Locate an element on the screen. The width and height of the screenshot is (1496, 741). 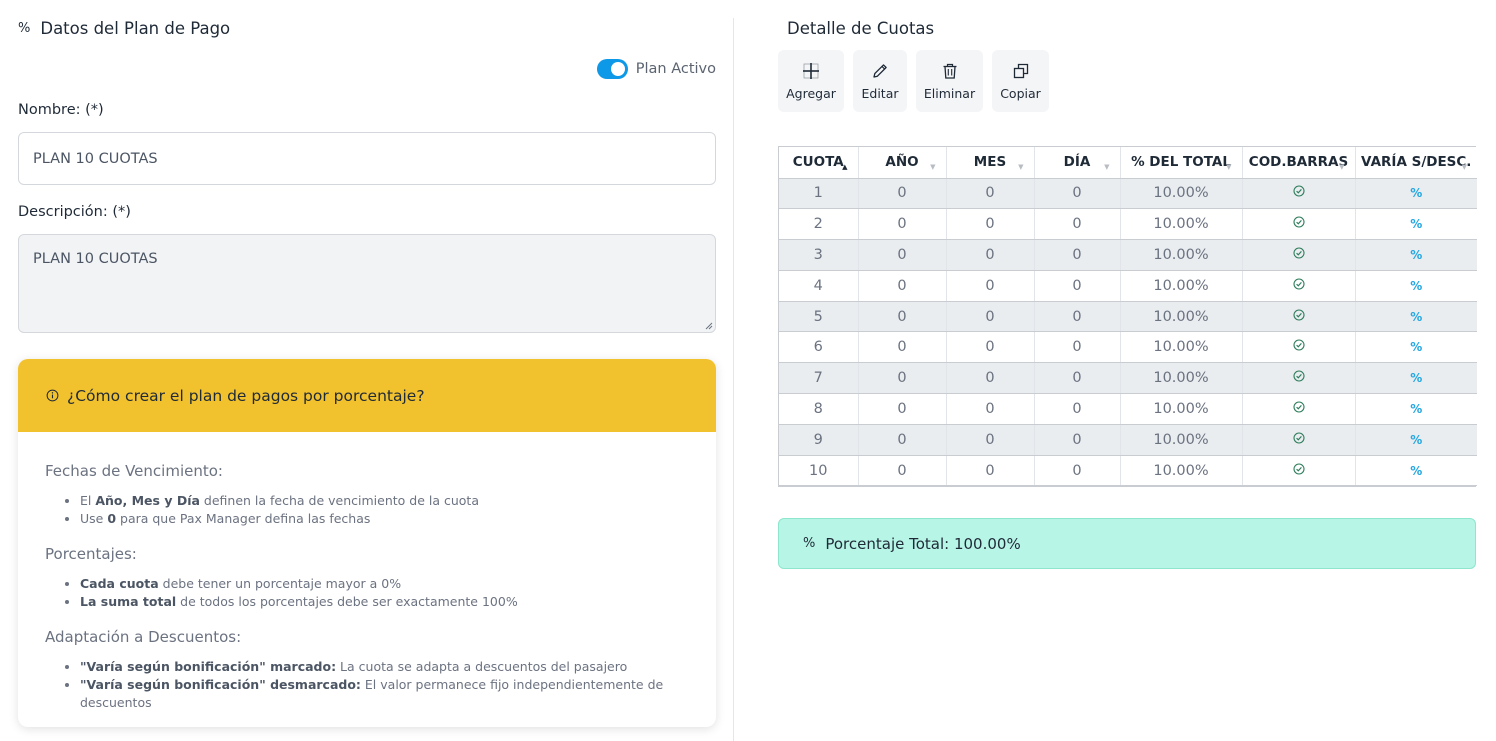
column-header: CUOTA ▲ is located at coordinates (819, 163).